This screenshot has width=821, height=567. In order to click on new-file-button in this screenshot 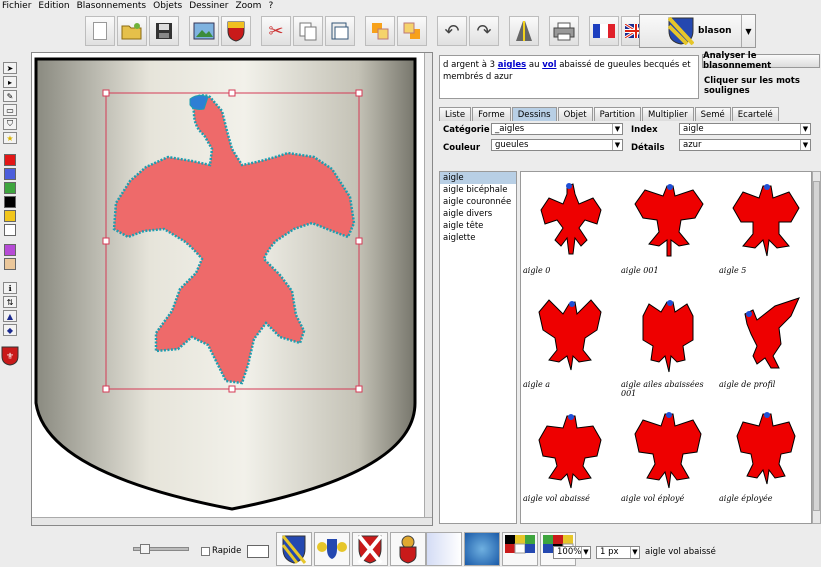, I will do `click(100, 31)`.